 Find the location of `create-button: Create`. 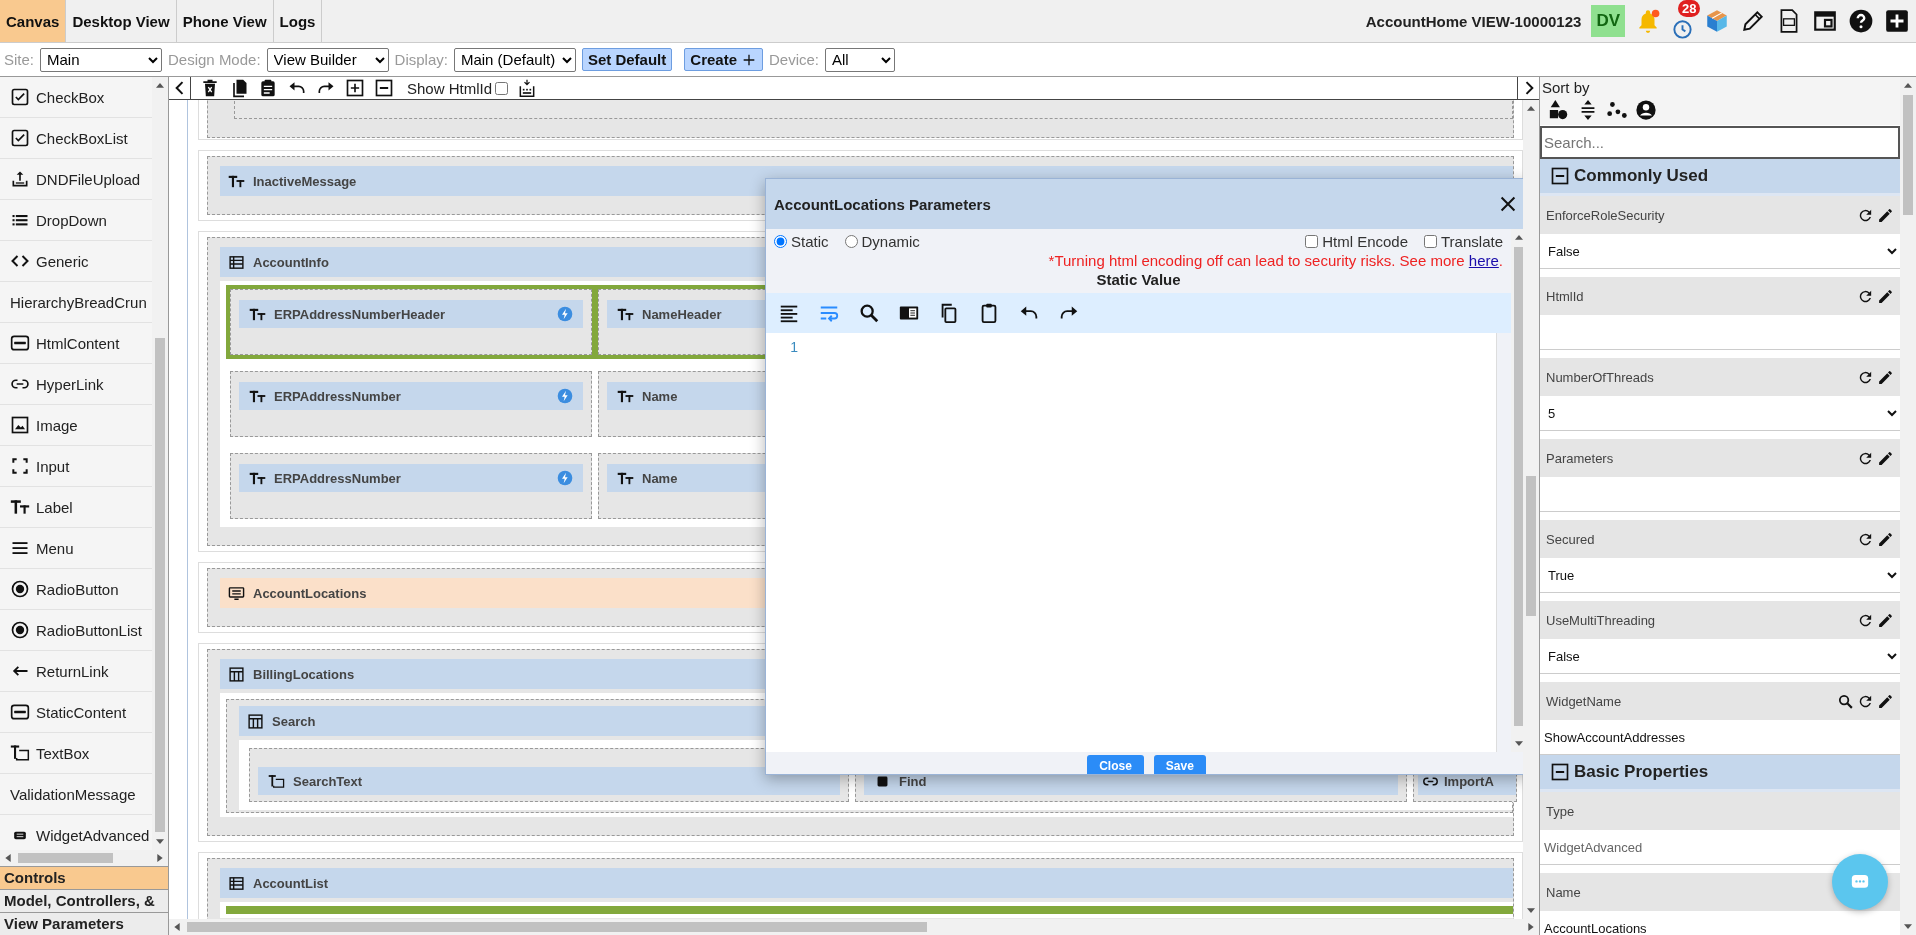

create-button: Create is located at coordinates (723, 59).